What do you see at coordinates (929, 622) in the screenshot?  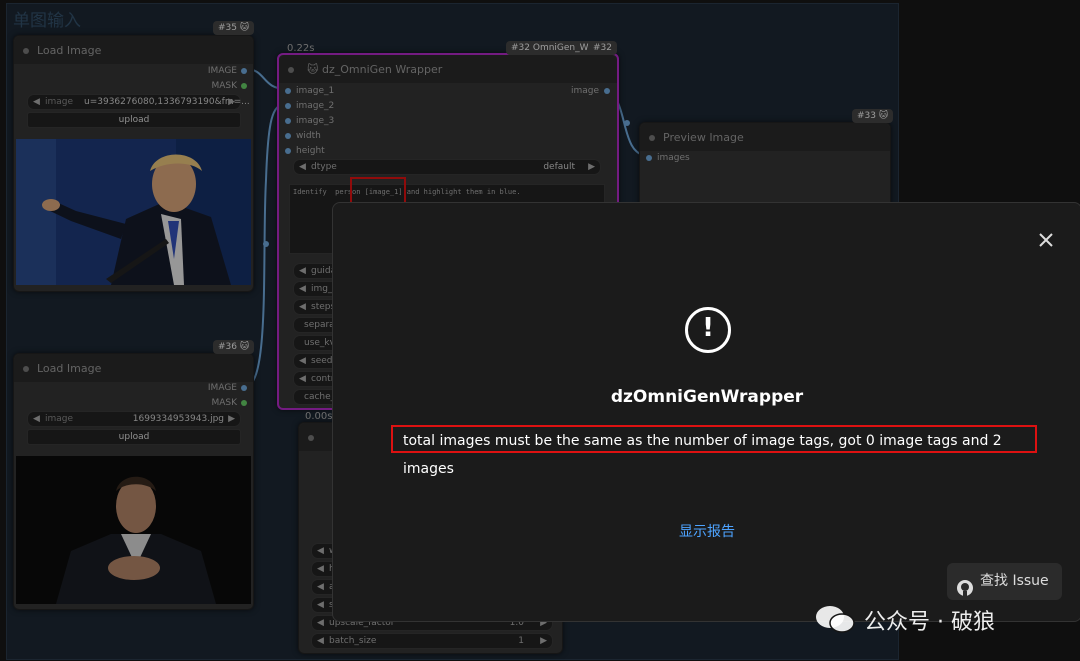 I see `watermark-text: 公众号 · 破狼` at bounding box center [929, 622].